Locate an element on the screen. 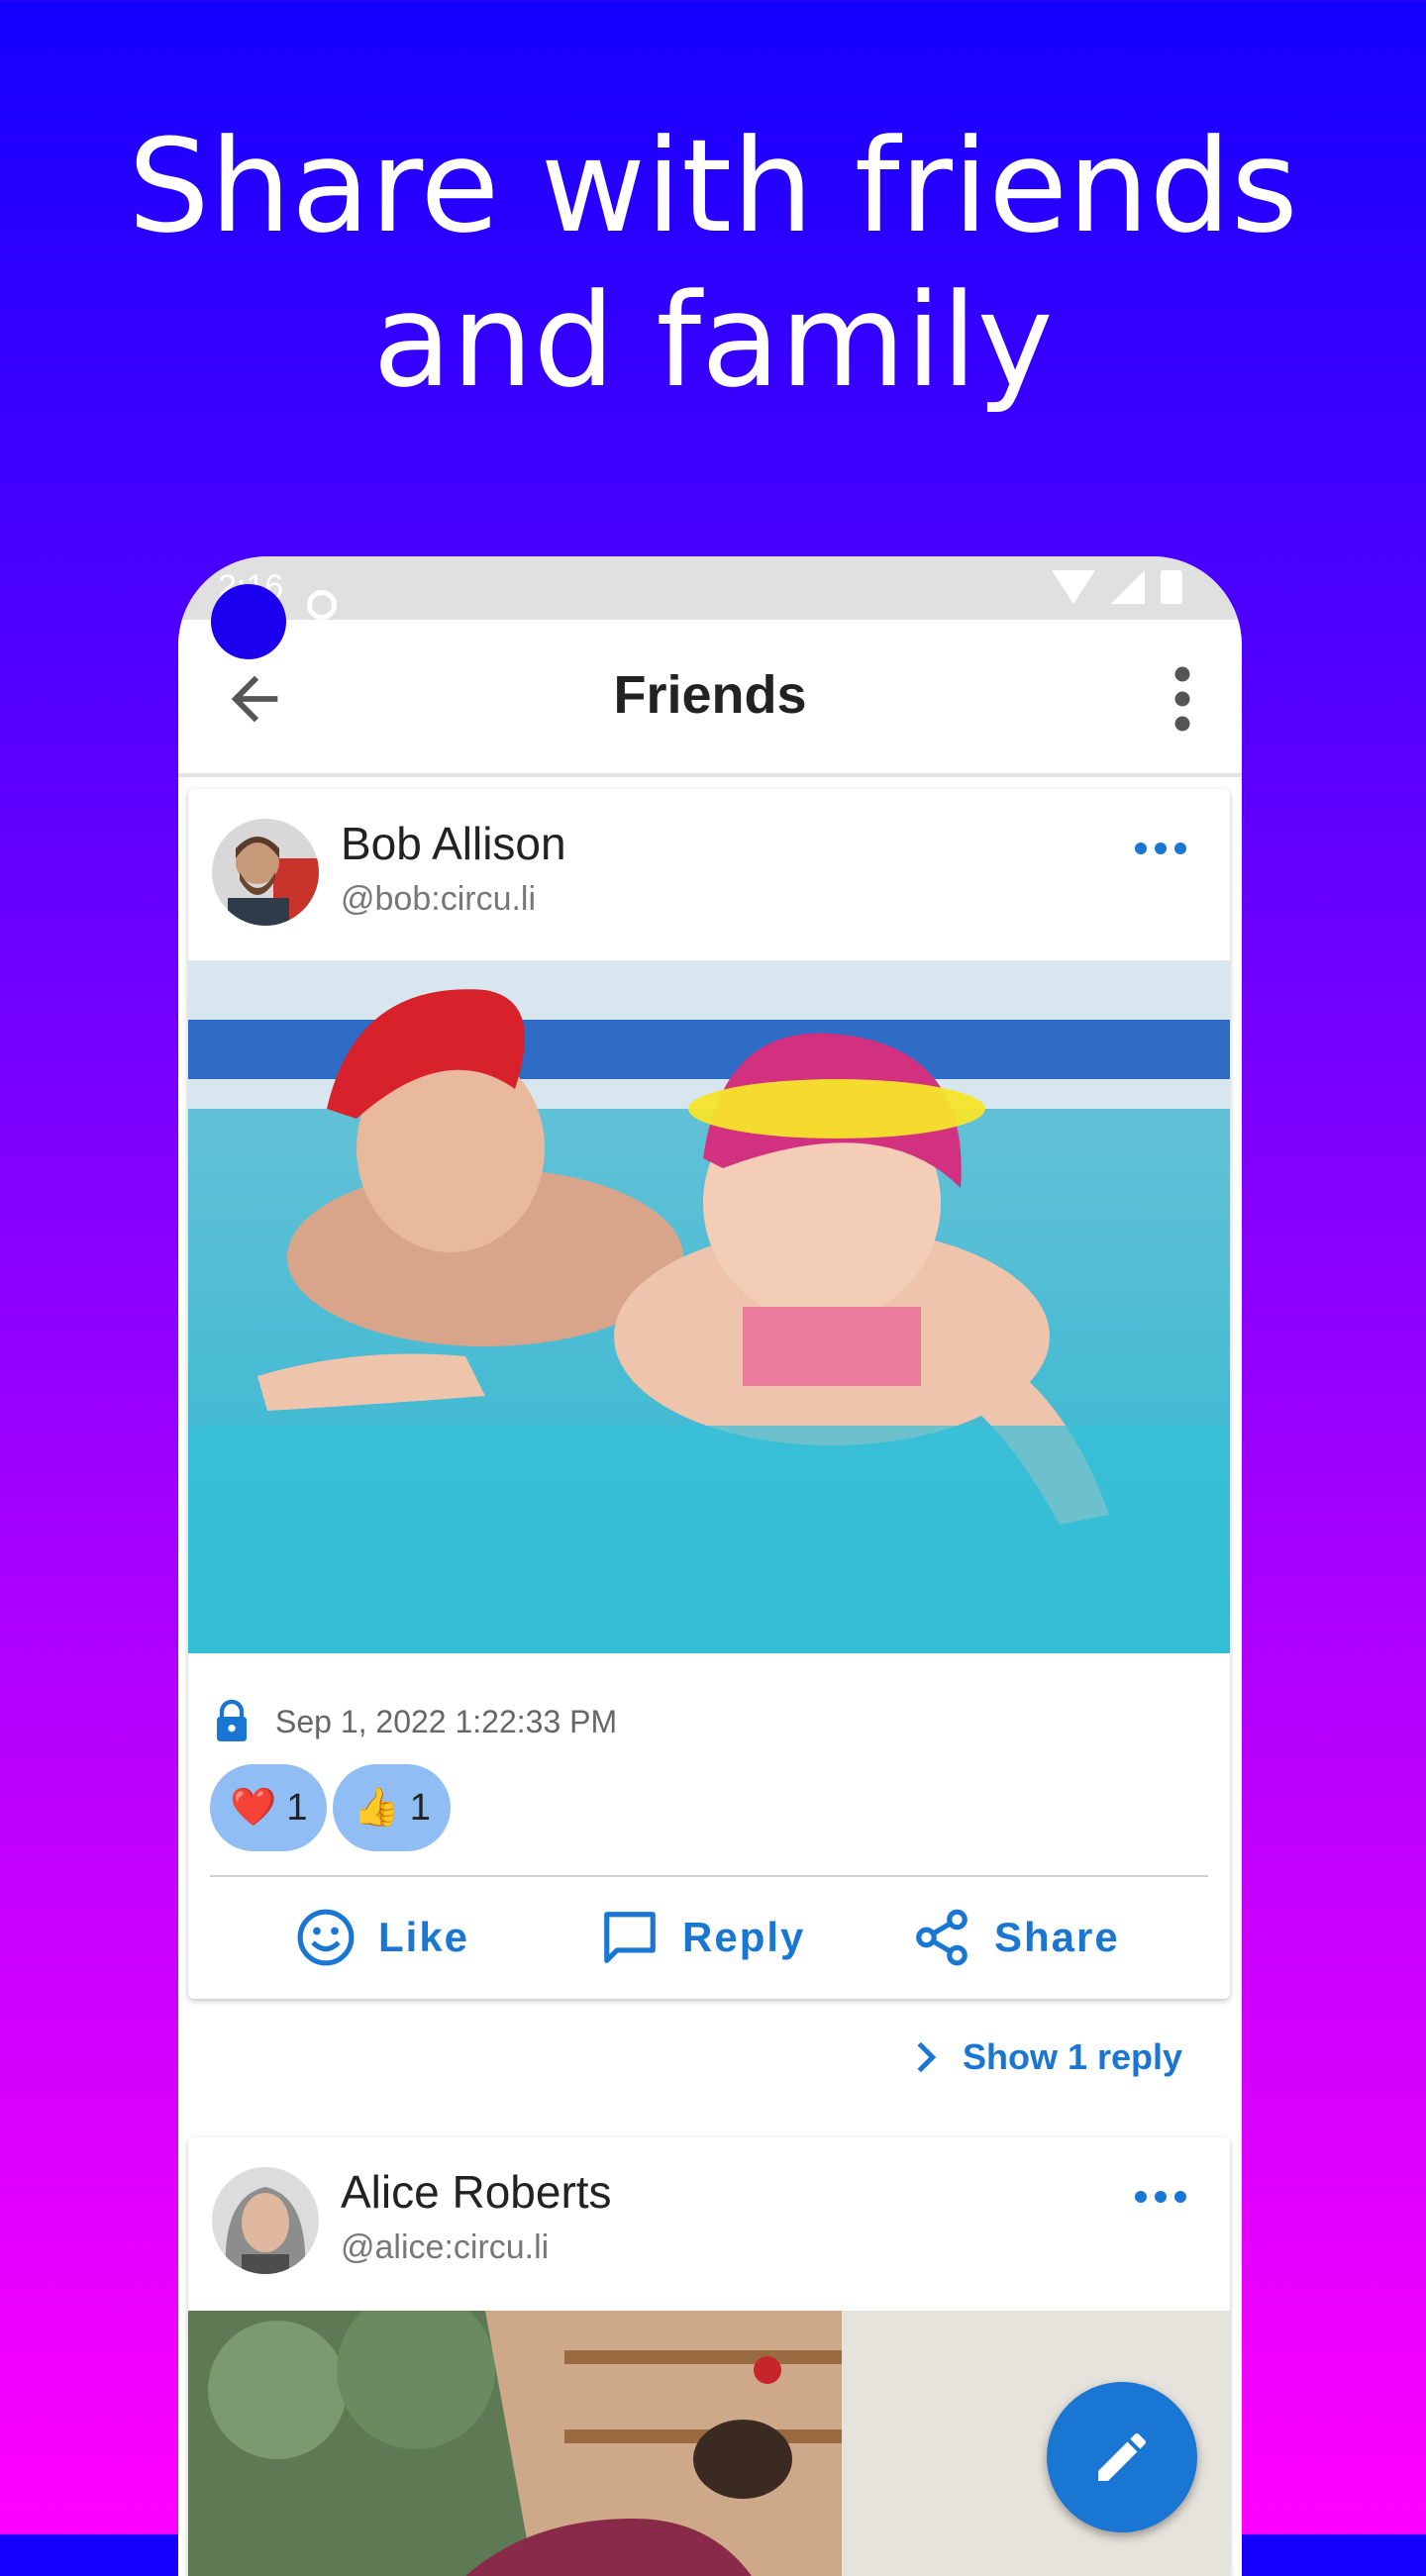 This screenshot has height=2576, width=1426. show-replies-label: Show 1 reply is located at coordinates (1073, 2056).